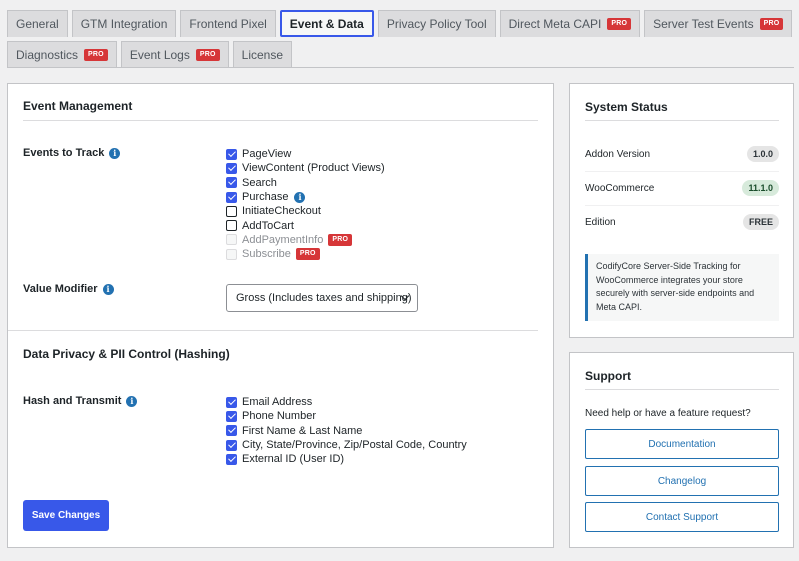 The height and width of the screenshot is (561, 799). Describe the element at coordinates (259, 182) in the screenshot. I see `option-label: Search` at that location.